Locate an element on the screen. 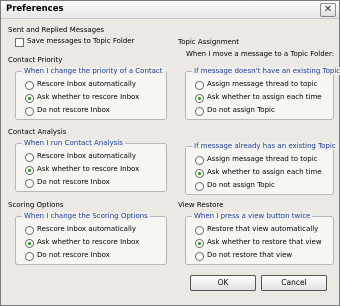 This screenshot has width=340, height=306. checkbox-box is located at coordinates (19, 42).